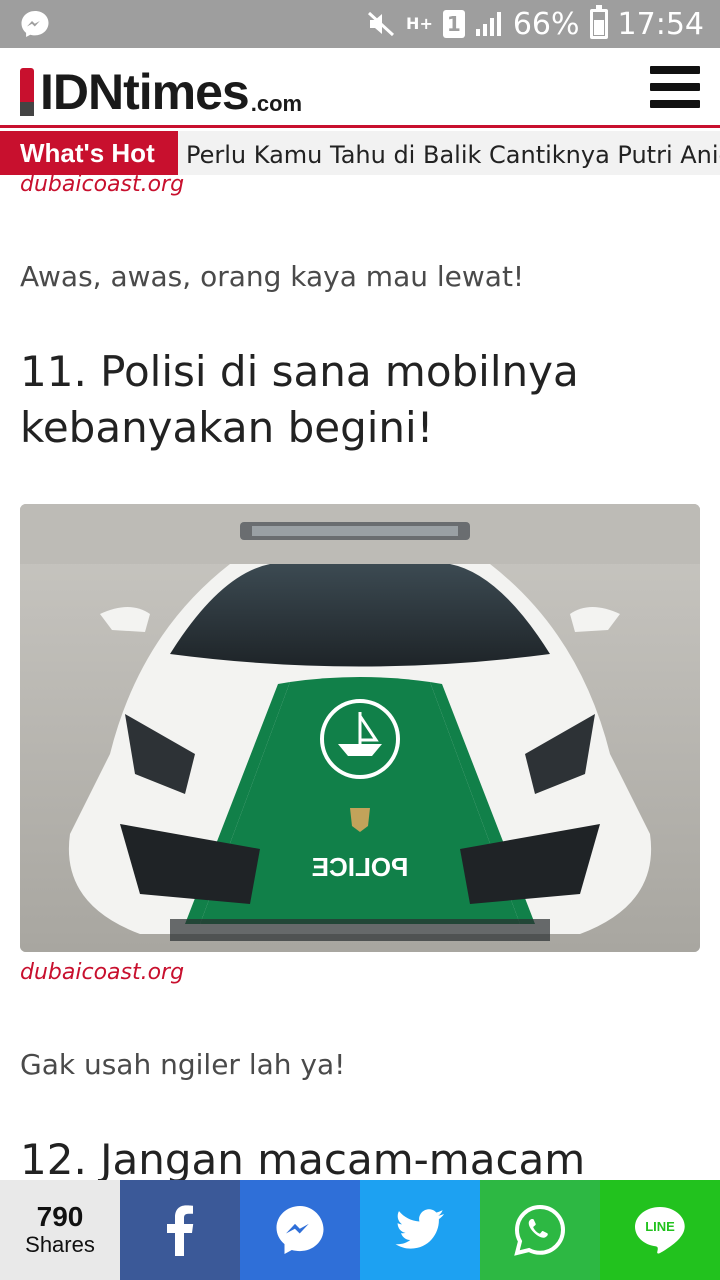 This screenshot has width=720, height=1280. I want to click on battery-icon, so click(598, 22).